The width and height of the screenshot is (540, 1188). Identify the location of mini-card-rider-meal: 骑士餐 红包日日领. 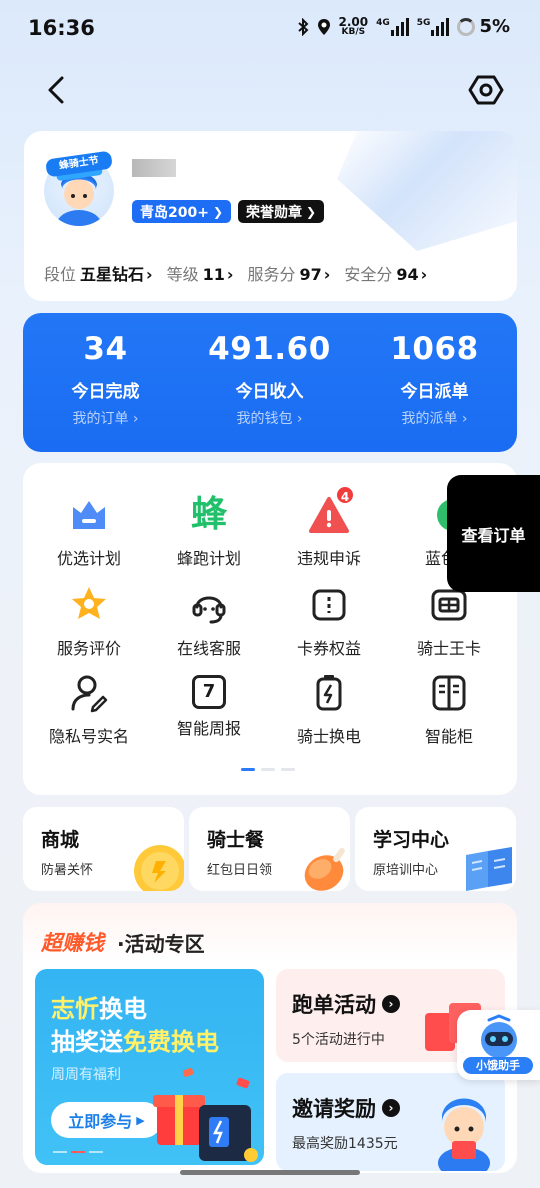
(269, 849).